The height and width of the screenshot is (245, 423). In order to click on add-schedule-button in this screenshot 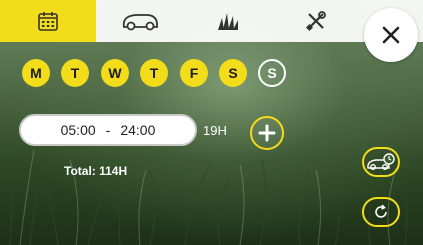, I will do `click(267, 133)`.